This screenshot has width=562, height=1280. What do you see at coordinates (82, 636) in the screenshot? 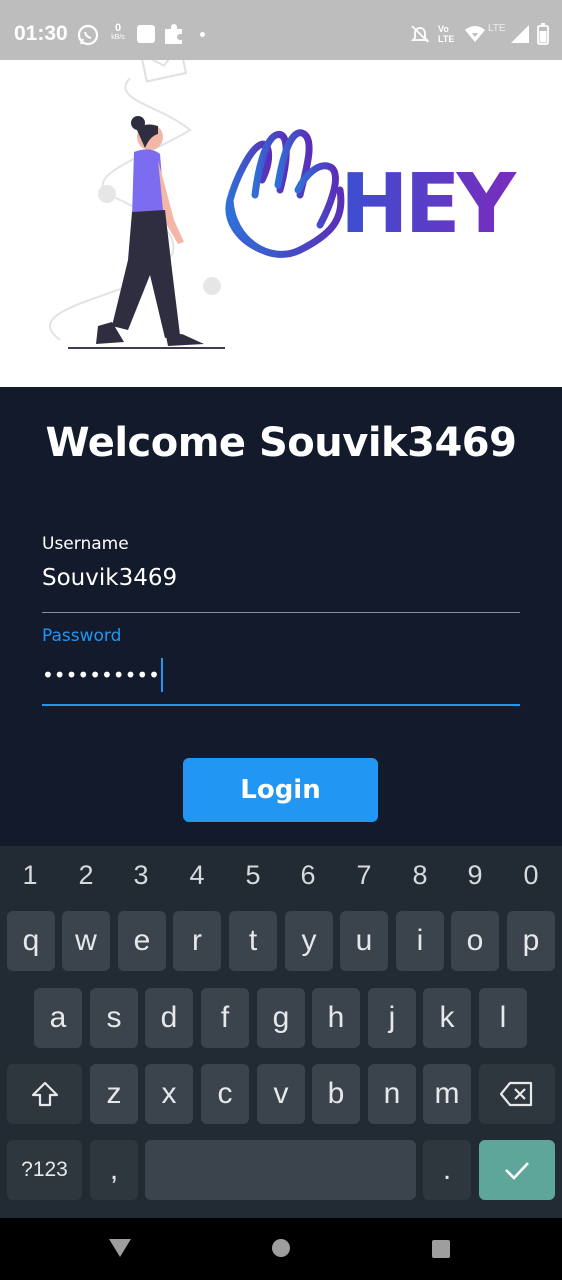
I see `password-label: Password` at bounding box center [82, 636].